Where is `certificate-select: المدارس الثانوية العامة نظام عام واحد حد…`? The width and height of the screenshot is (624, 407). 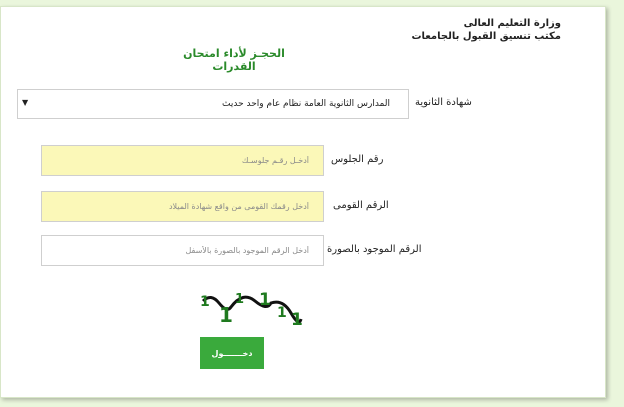
certificate-select: المدارس الثانوية العامة نظام عام واحد حد… is located at coordinates (213, 104).